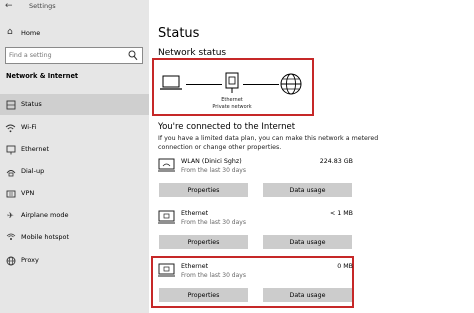 This screenshot has height=313, width=474. Describe the element at coordinates (10, 149) in the screenshot. I see `ethernet-icon` at that location.